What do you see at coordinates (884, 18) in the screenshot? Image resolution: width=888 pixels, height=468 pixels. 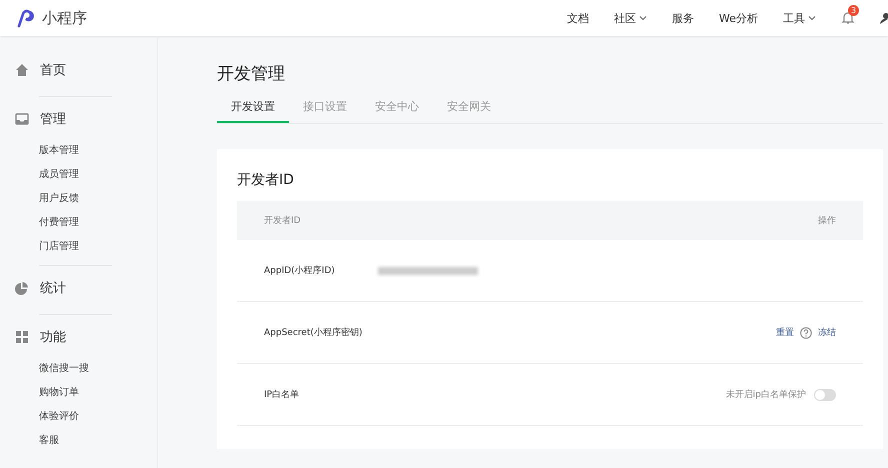 I see `user-icon` at bounding box center [884, 18].